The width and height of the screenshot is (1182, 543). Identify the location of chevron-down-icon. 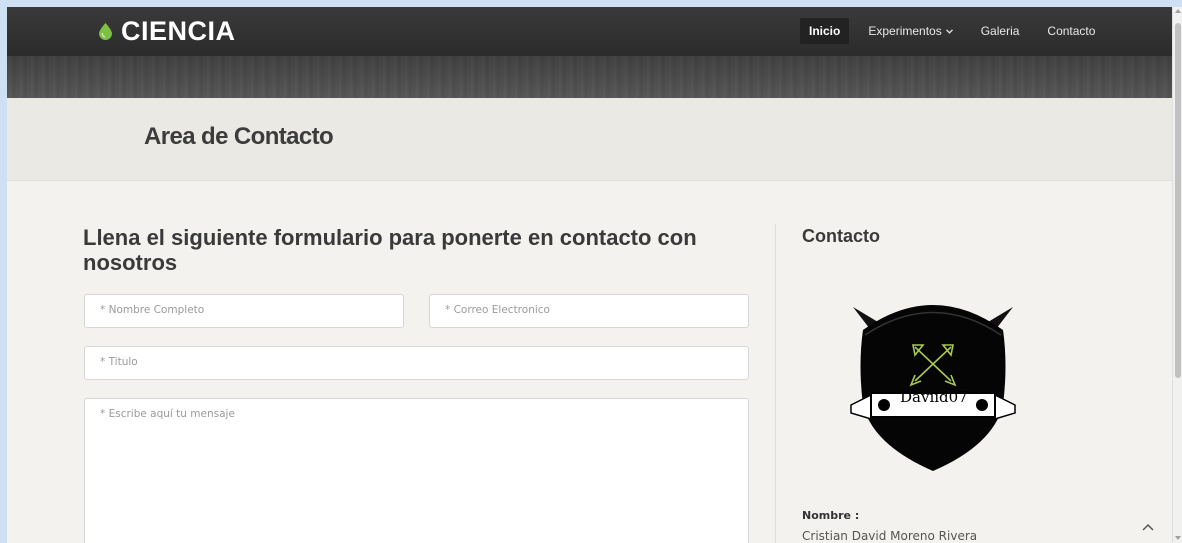
(949, 31).